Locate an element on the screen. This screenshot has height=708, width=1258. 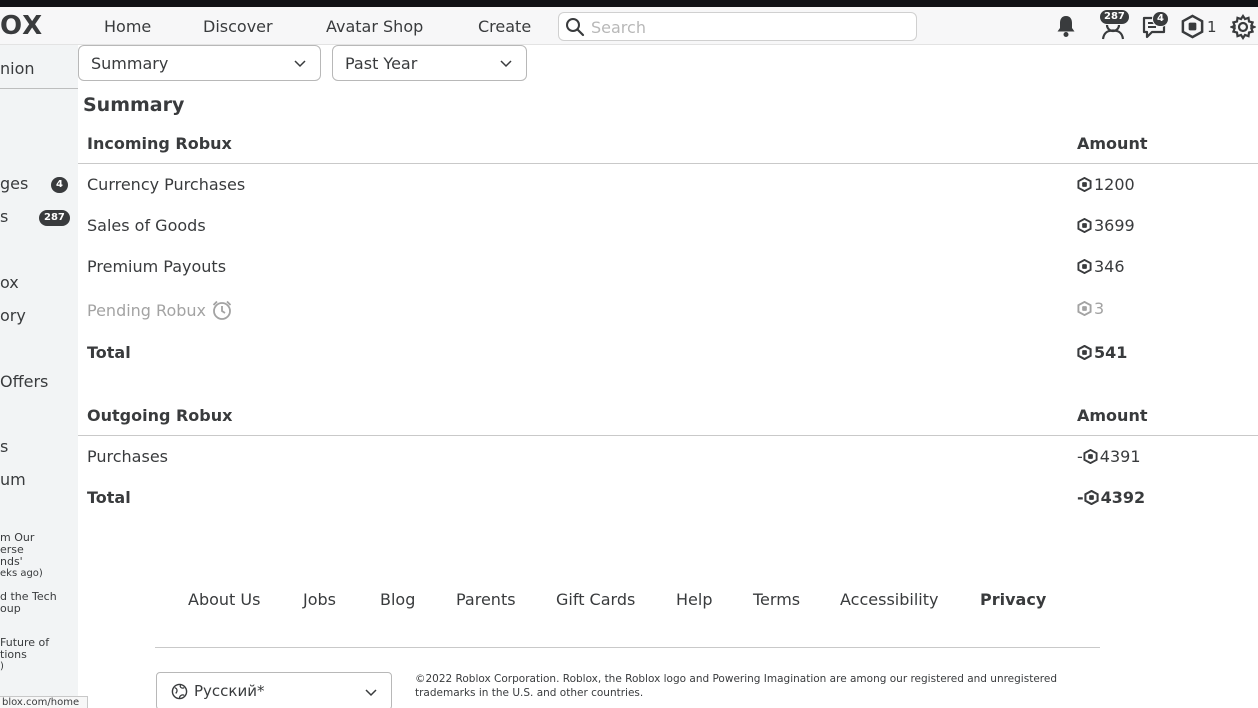
amount-value: 3 is located at coordinates (1099, 308).